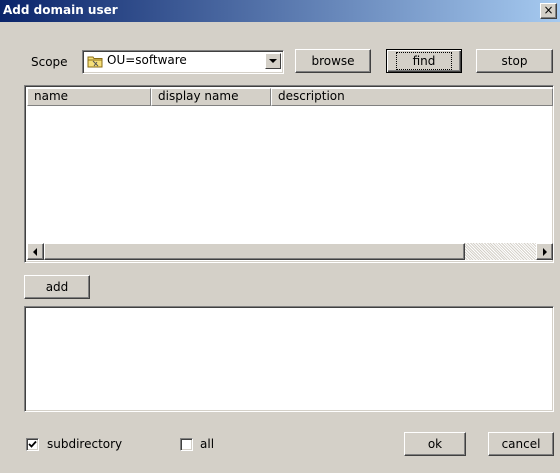 The height and width of the screenshot is (473, 560). I want to click on stop-label: stop, so click(514, 61).